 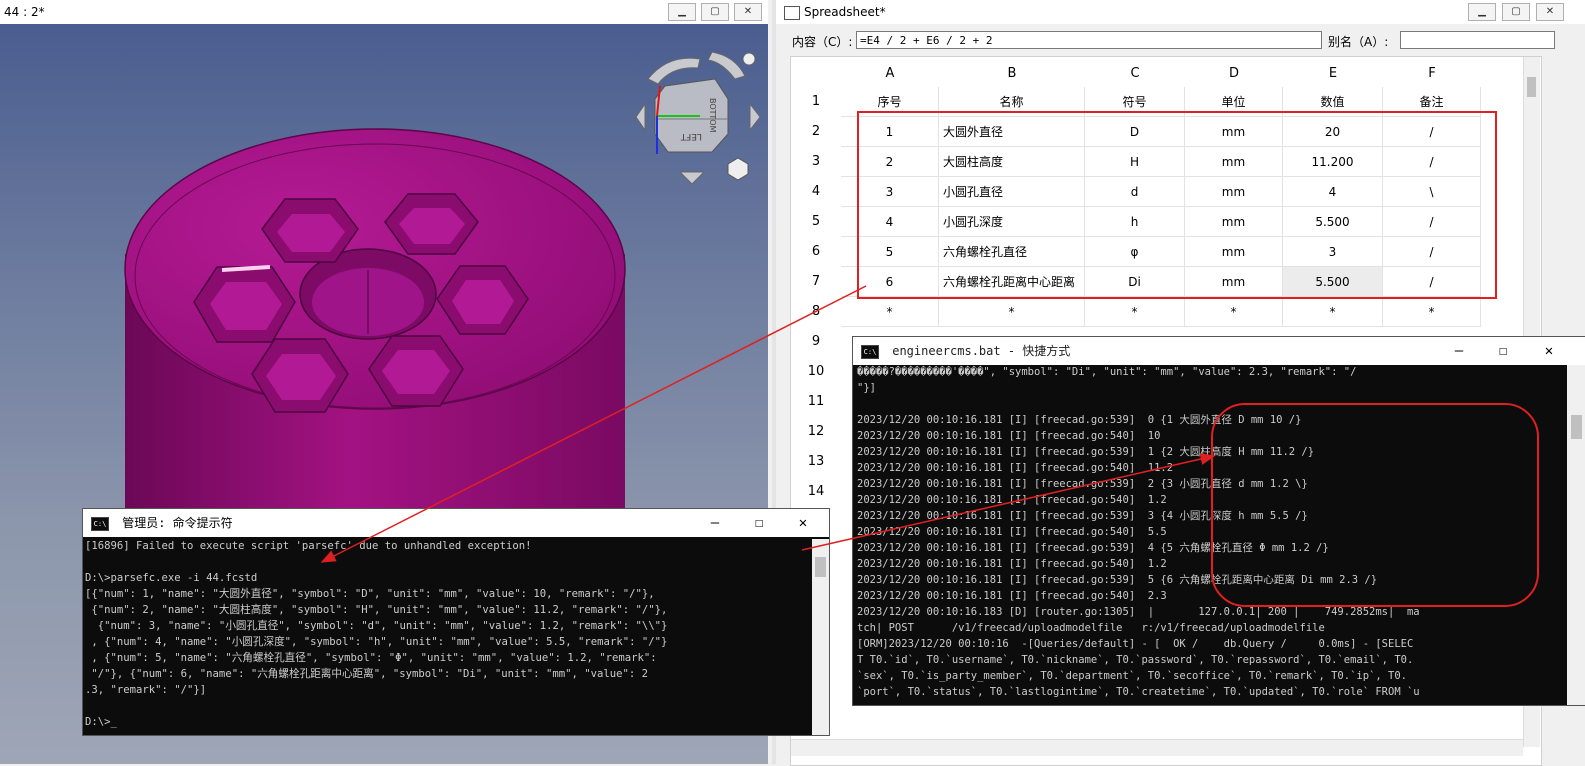 What do you see at coordinates (816, 222) in the screenshot?
I see `row-header: 5` at bounding box center [816, 222].